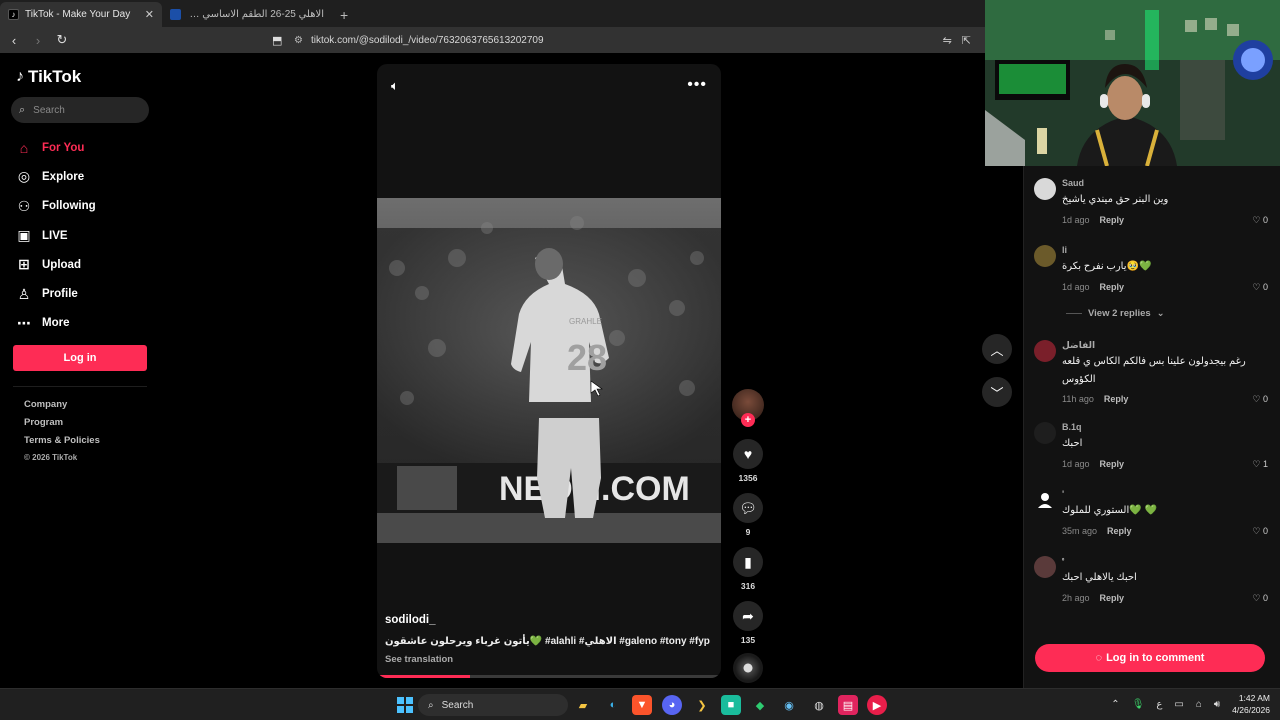  What do you see at coordinates (280, 40) in the screenshot?
I see `bookmark-icon: ⬒` at bounding box center [280, 40].